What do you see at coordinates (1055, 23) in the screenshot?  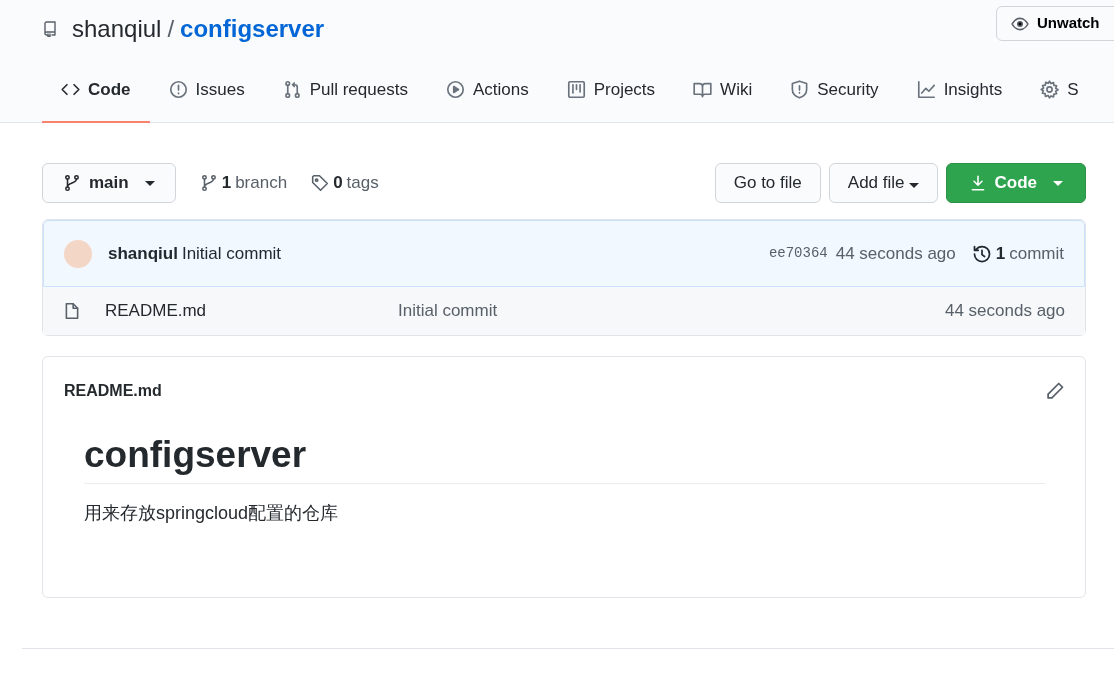 I see `watch-button: Unwatch` at bounding box center [1055, 23].